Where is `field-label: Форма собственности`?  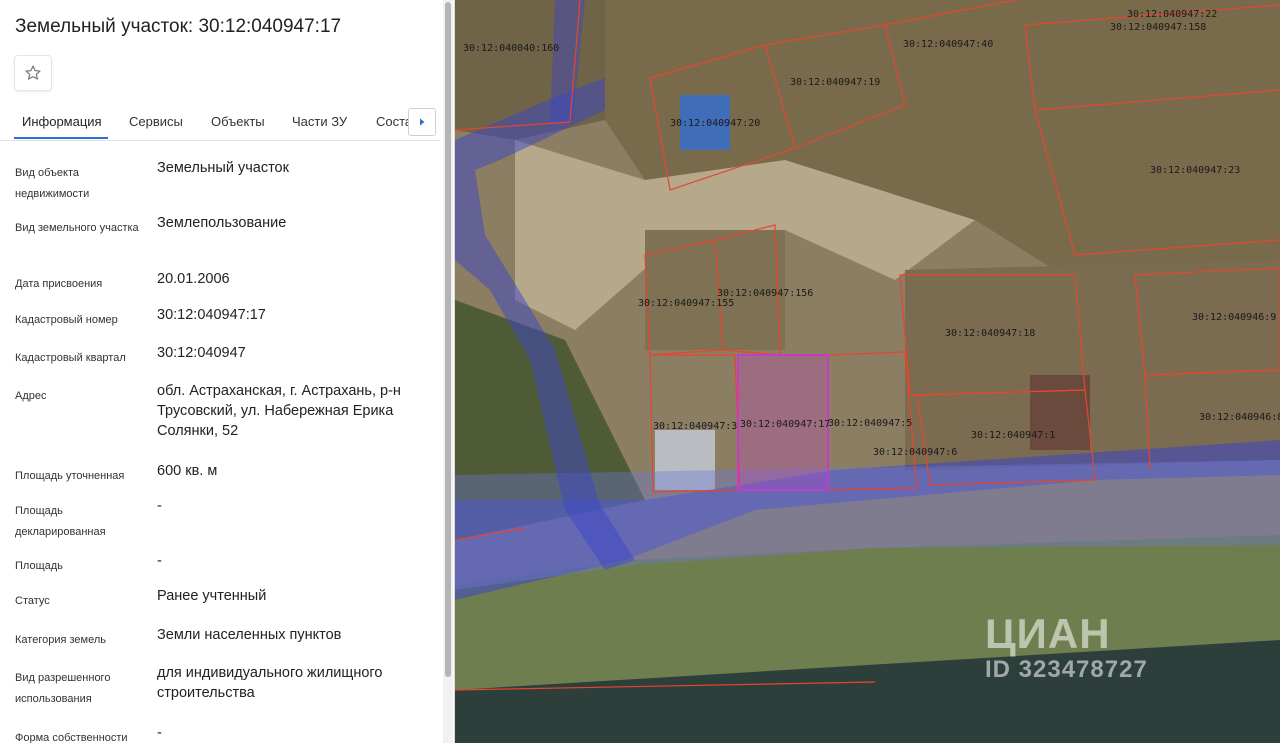
field-label: Форма собственности is located at coordinates (71, 737).